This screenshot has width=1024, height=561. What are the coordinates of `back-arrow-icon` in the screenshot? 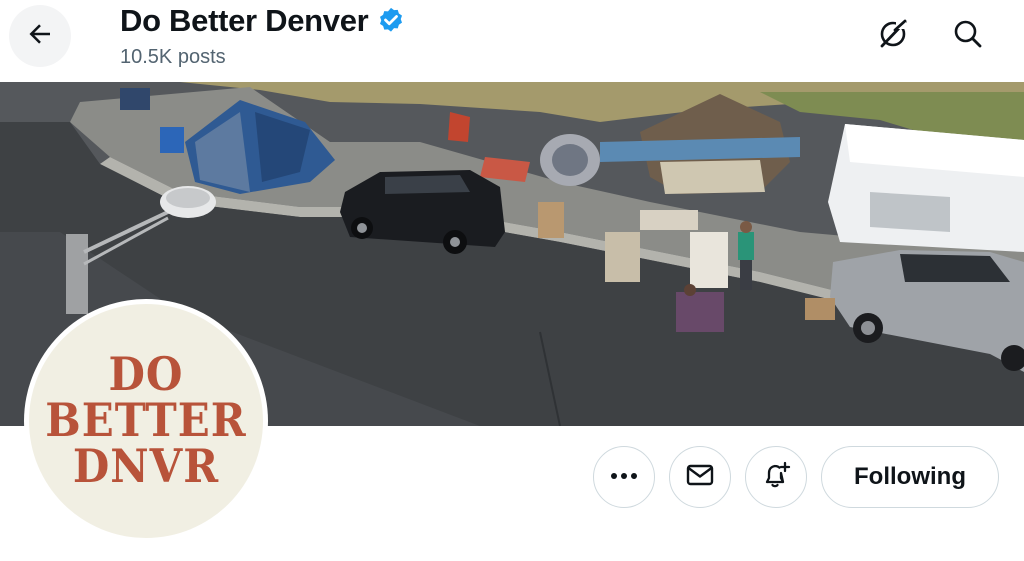 It's located at (40, 36).